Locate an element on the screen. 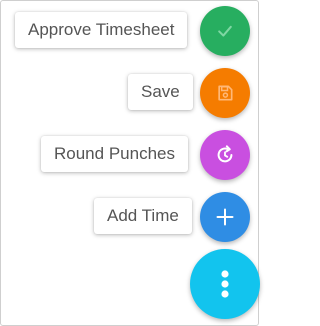 The height and width of the screenshot is (326, 320). more-vertical-icon is located at coordinates (225, 284).